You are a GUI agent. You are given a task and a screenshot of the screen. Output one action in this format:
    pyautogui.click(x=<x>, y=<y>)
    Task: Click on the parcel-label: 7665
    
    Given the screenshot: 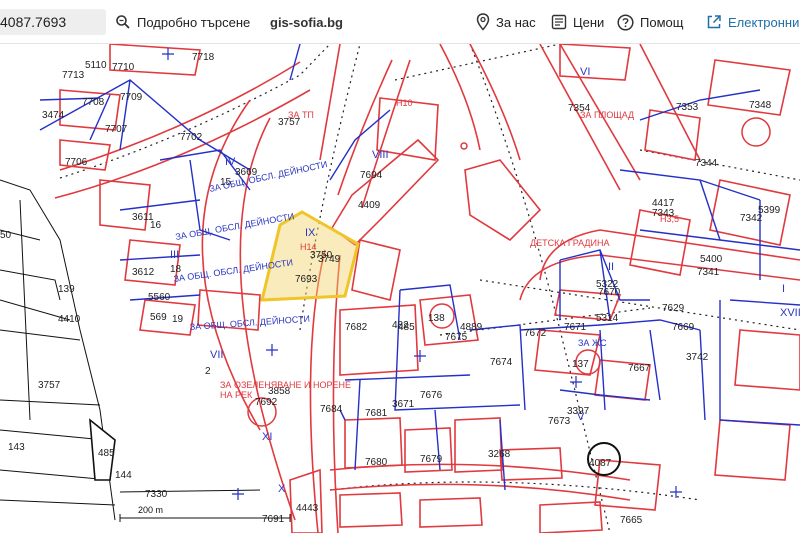 What is the action you would take?
    pyautogui.click(x=631, y=520)
    